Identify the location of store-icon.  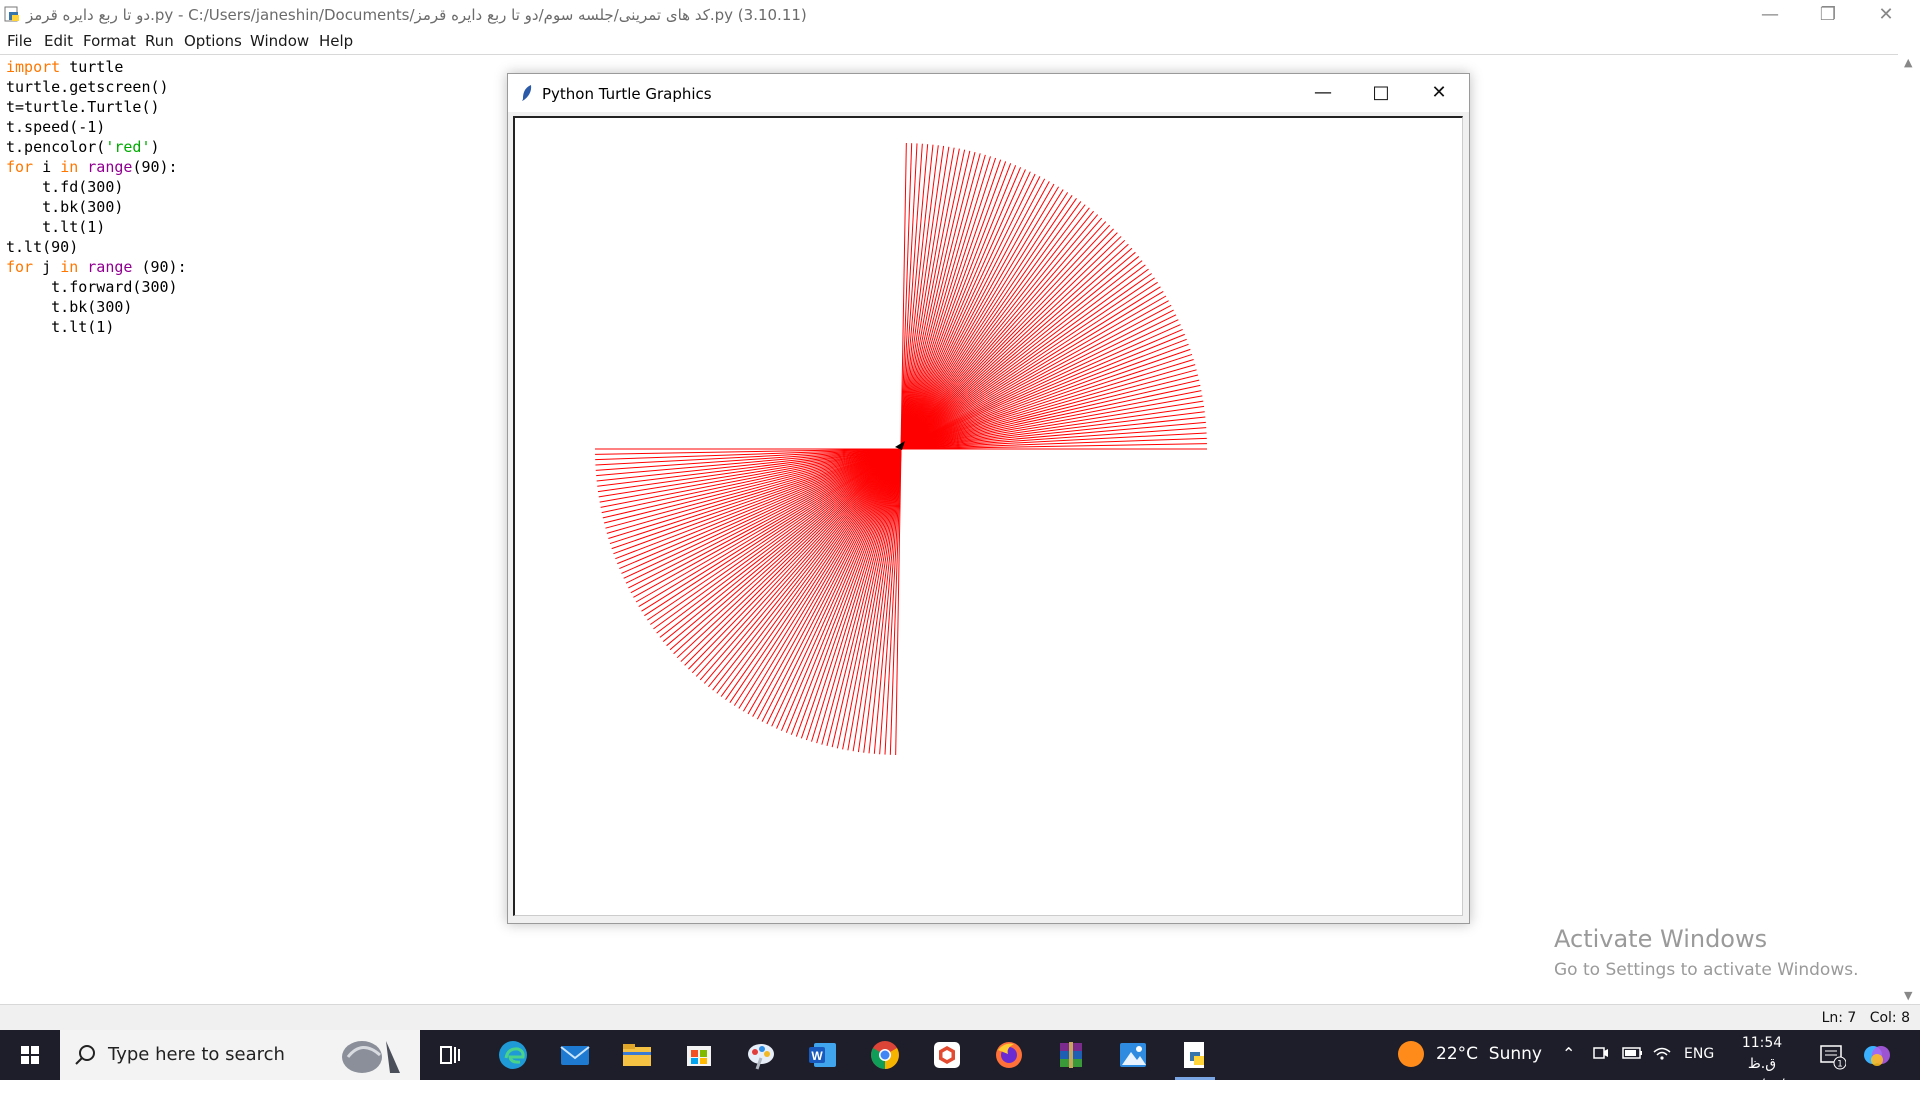
(699, 1055).